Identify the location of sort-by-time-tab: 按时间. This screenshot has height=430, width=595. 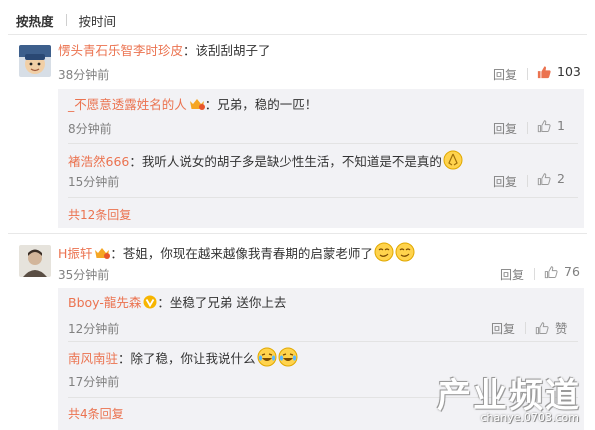
(98, 20).